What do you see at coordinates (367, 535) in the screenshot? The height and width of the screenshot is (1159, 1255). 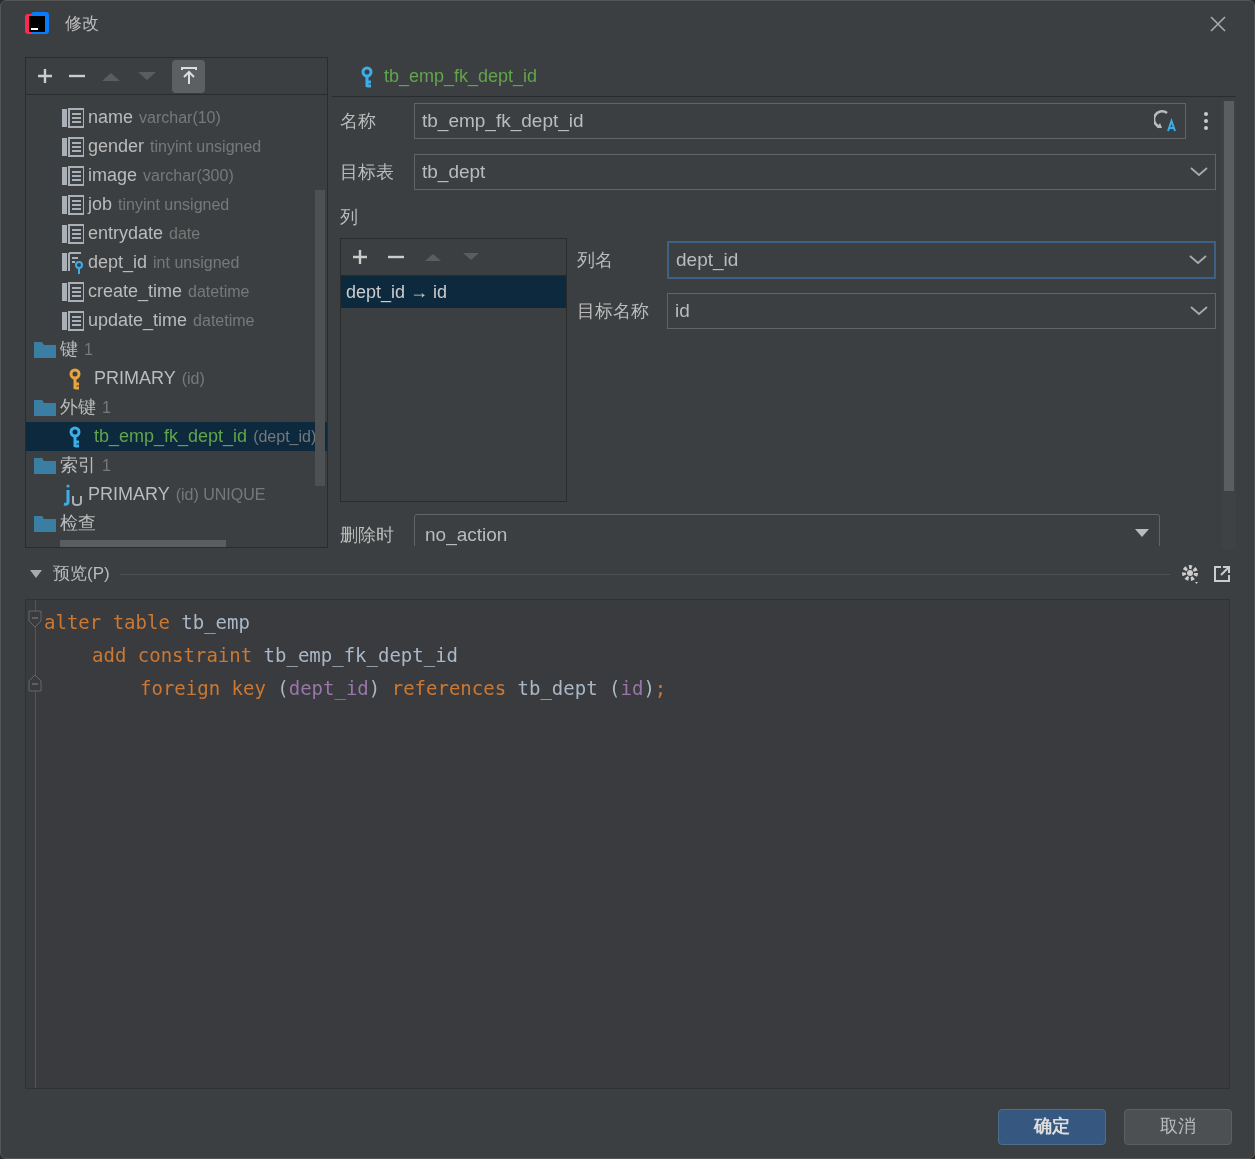 I see `field-label: 删除时` at bounding box center [367, 535].